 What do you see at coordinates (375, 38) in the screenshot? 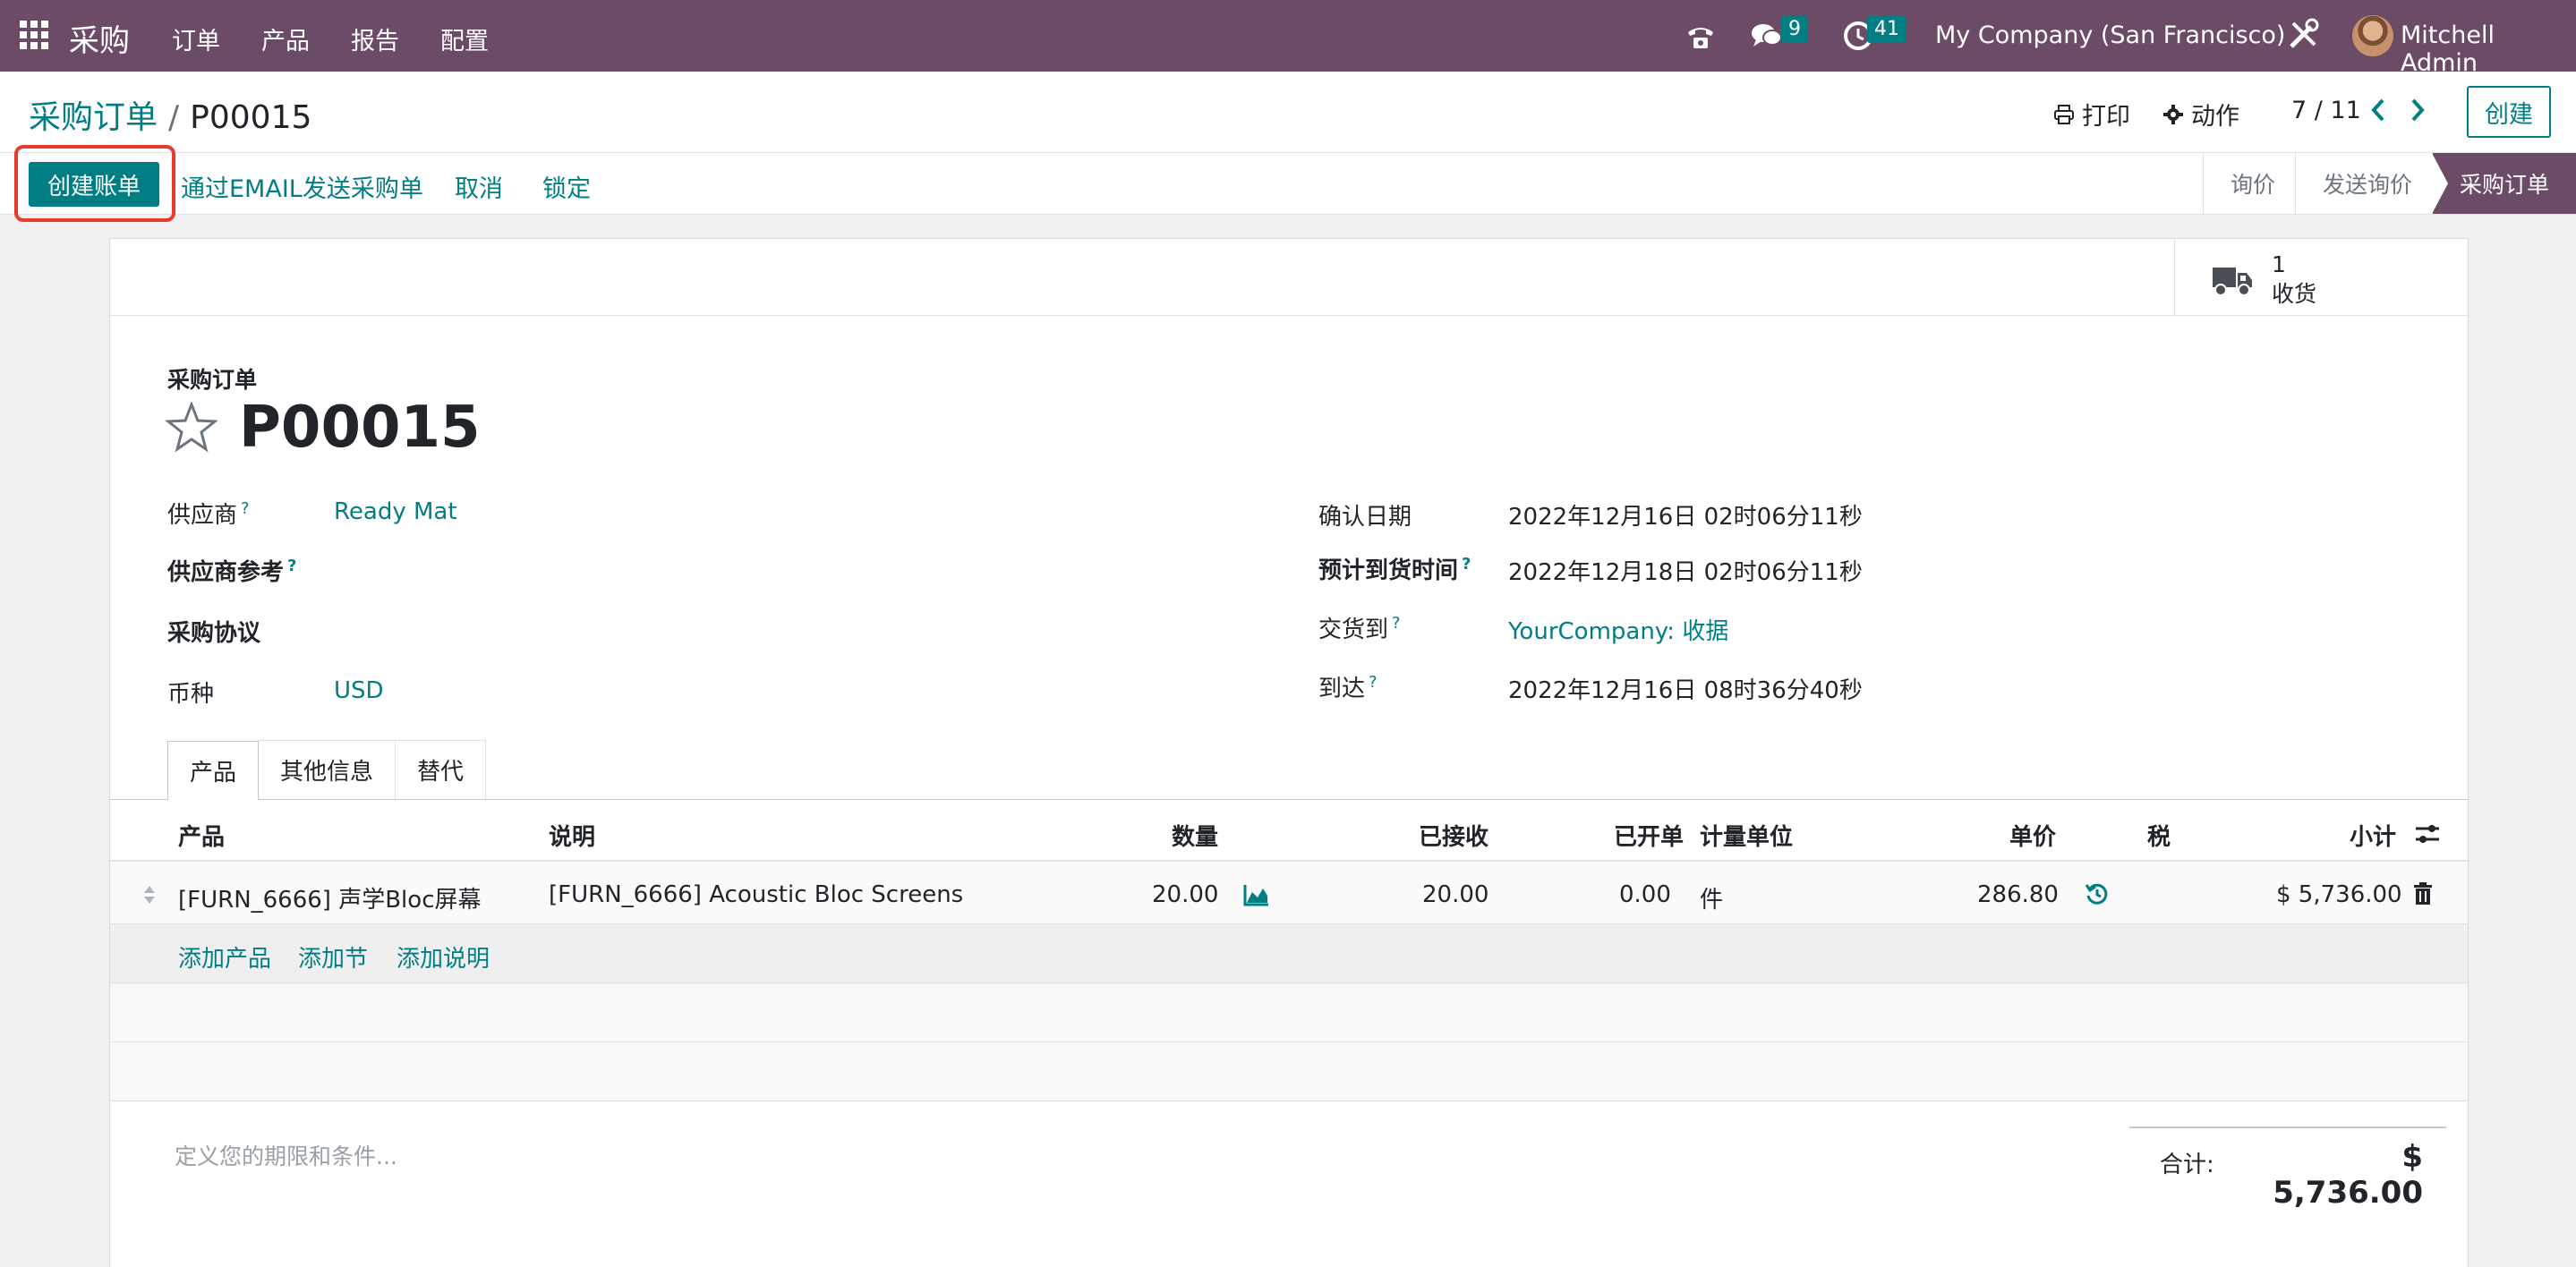
I see `menu-reports: 报告` at bounding box center [375, 38].